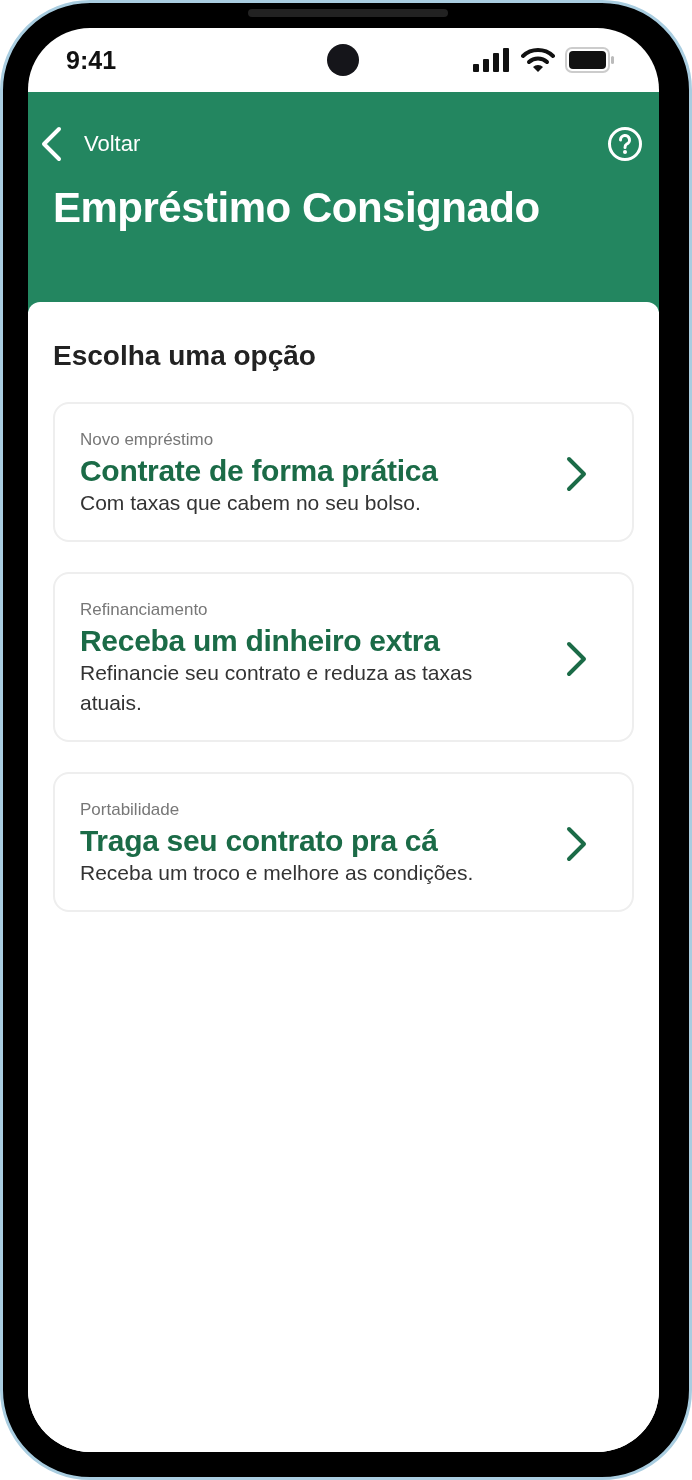 The image size is (692, 1480). I want to click on option-title: Traga seu contrato pra cá, so click(259, 841).